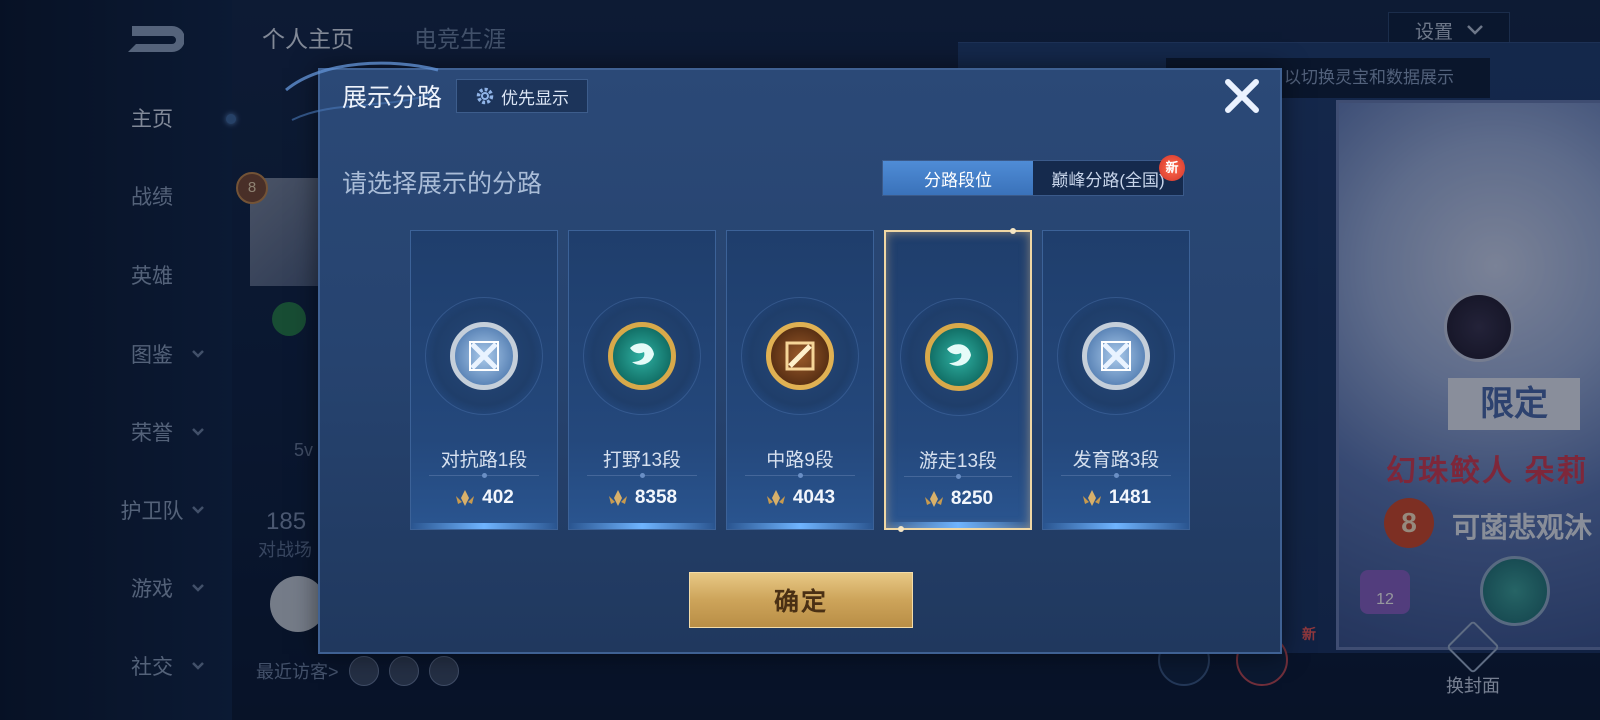  What do you see at coordinates (1116, 460) in the screenshot?
I see `lane-rank-label: 发育路3段` at bounding box center [1116, 460].